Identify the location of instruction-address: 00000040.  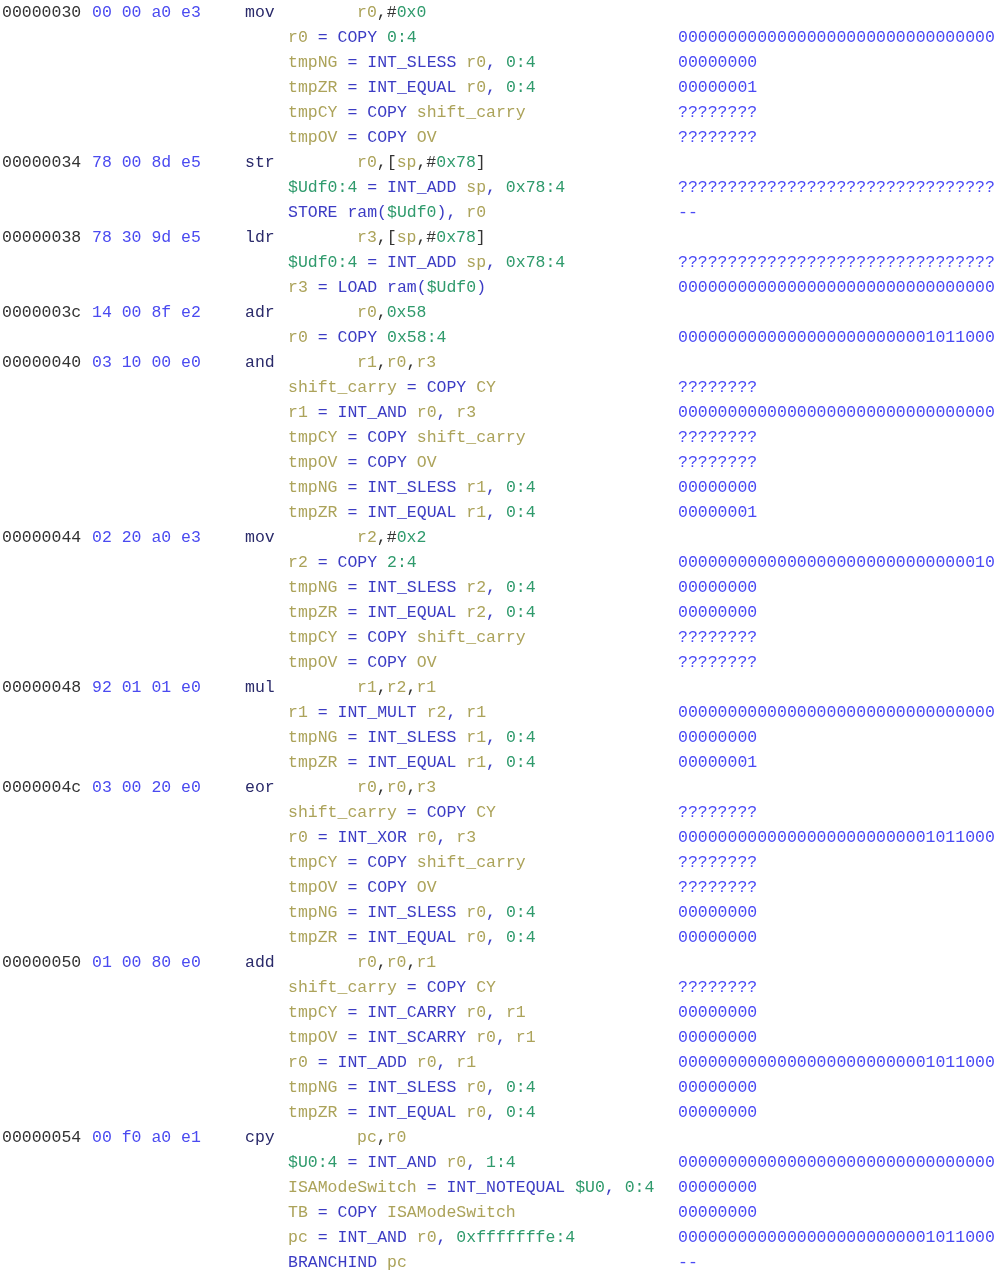
(42, 362).